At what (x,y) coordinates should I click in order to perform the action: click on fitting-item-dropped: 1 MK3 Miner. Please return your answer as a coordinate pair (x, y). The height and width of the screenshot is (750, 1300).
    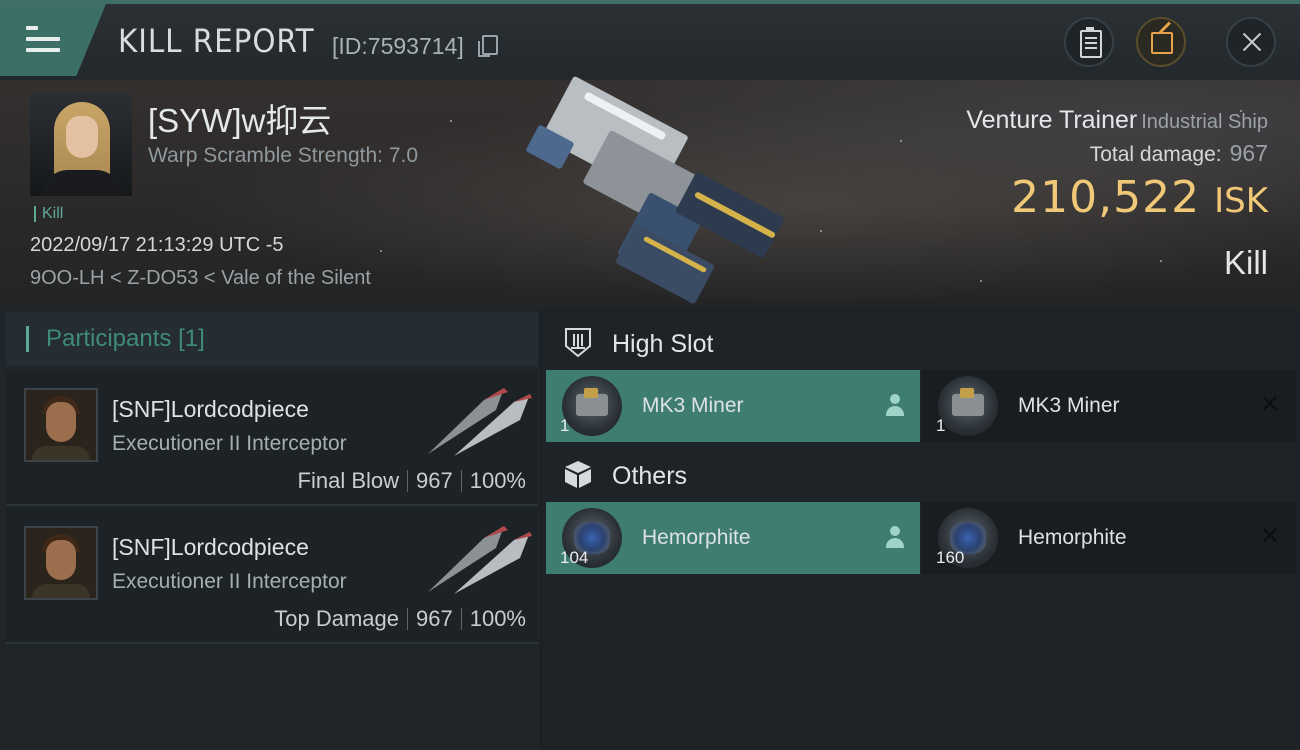
    Looking at the image, I should click on (733, 406).